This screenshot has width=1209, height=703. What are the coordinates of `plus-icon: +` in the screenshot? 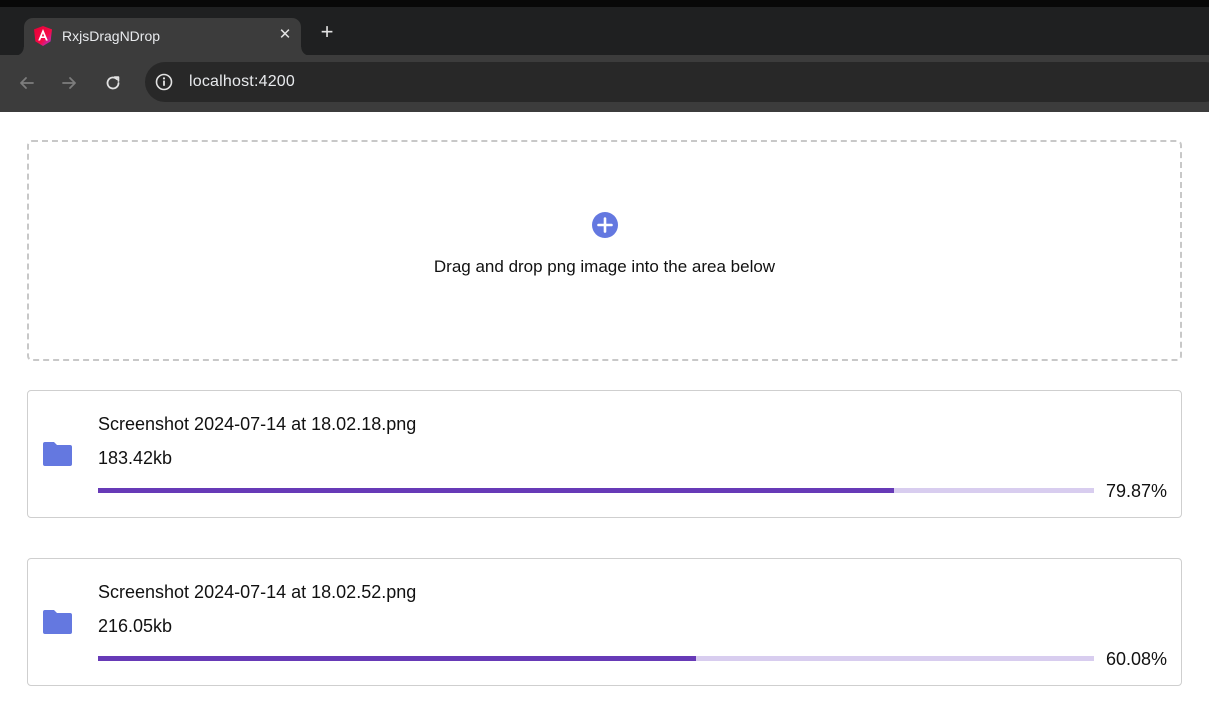 It's located at (327, 32).